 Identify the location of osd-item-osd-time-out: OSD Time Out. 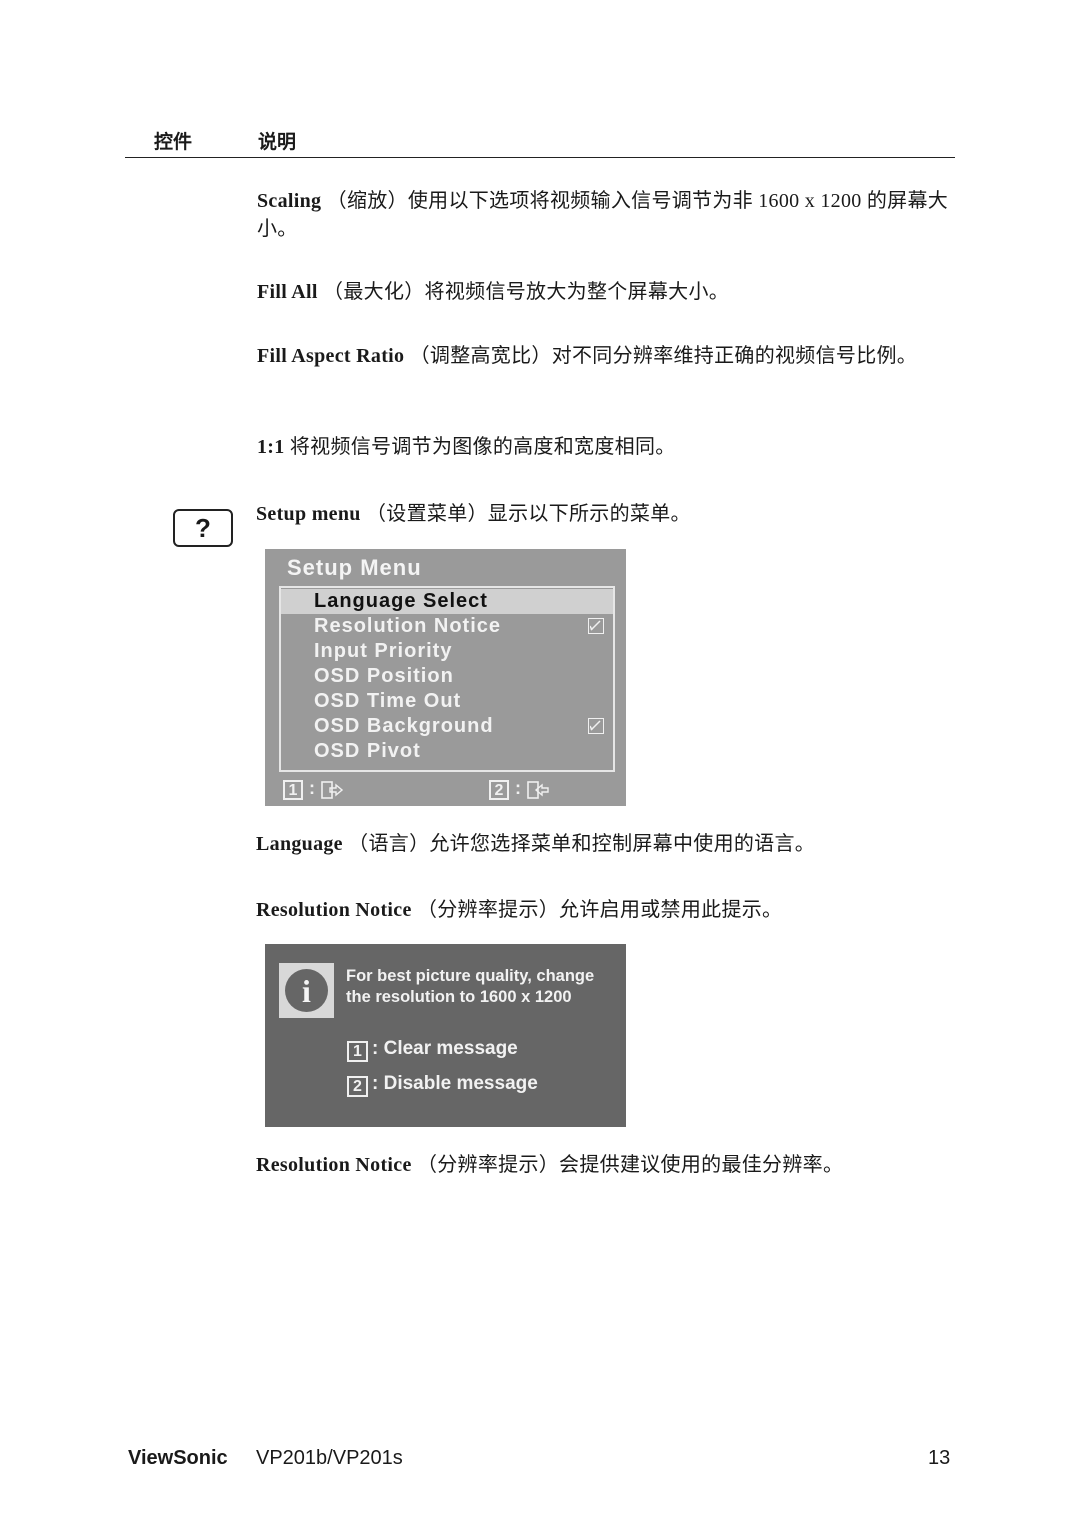
(447, 701).